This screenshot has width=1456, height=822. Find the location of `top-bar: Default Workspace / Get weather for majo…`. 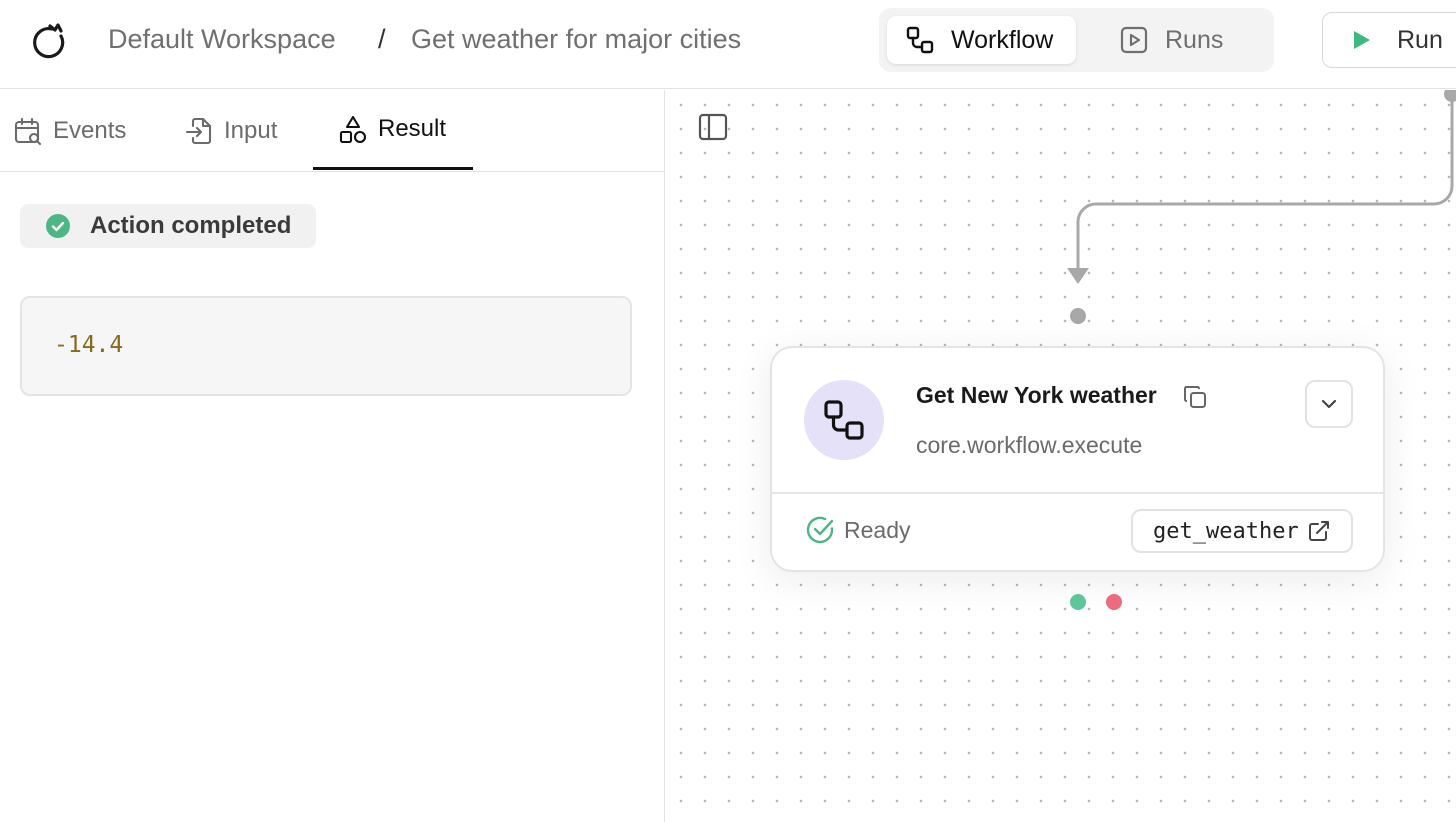

top-bar: Default Workspace / Get weather for majo… is located at coordinates (728, 44).